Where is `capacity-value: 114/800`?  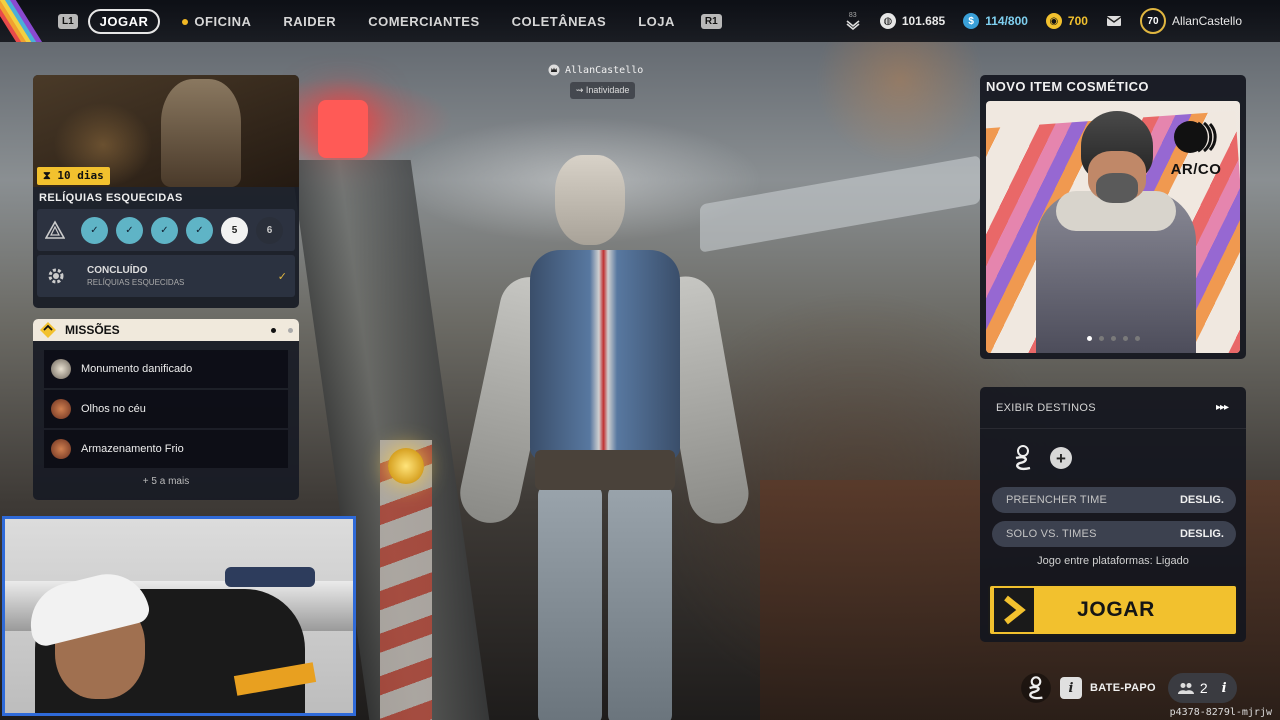 capacity-value: 114/800 is located at coordinates (1006, 21).